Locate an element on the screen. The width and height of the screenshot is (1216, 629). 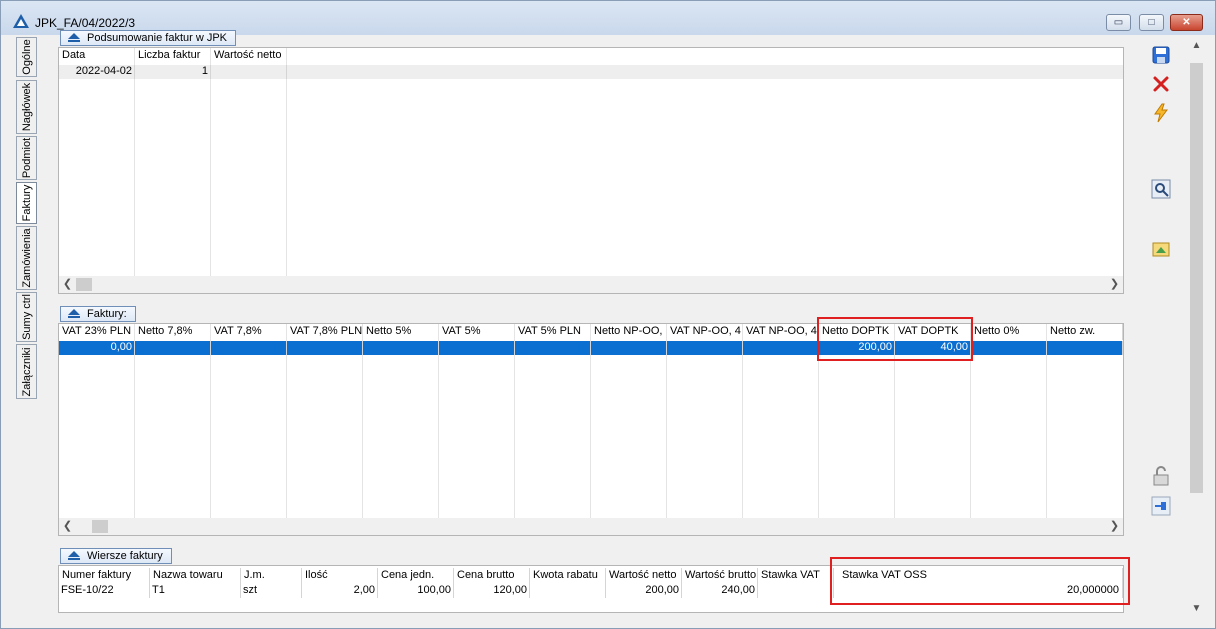
summary-header: Data Liczba faktur Wartość netto is located at coordinates (173, 56).